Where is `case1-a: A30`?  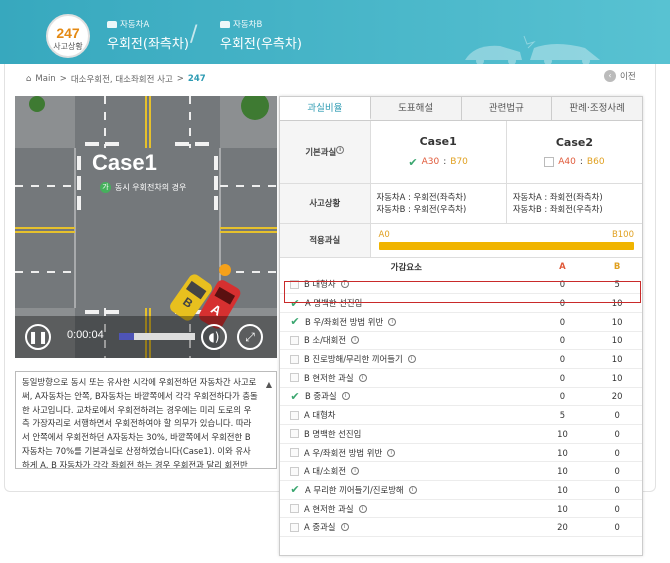
case1-a: A30 is located at coordinates (430, 162).